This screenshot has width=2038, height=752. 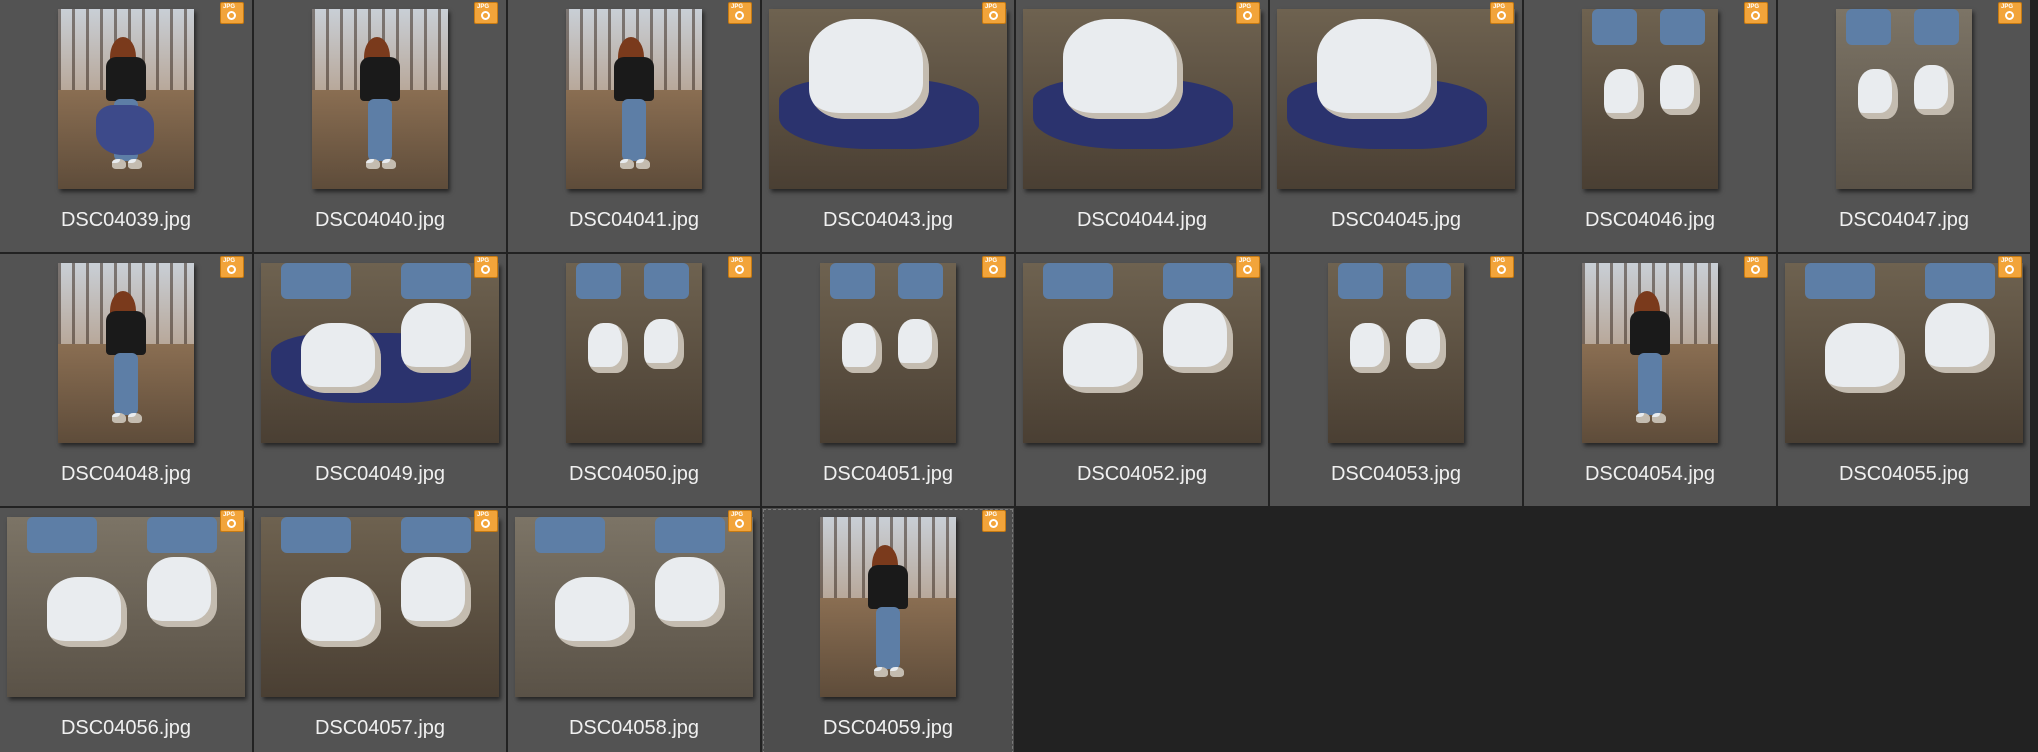 What do you see at coordinates (380, 728) in the screenshot?
I see `filename-label: DSC04057.jpg` at bounding box center [380, 728].